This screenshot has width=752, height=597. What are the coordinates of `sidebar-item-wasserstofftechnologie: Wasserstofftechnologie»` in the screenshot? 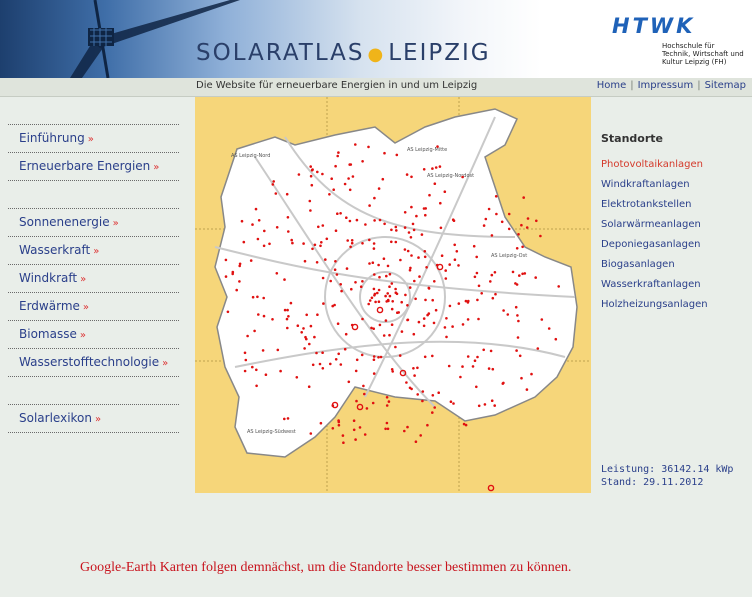 It's located at (93, 362).